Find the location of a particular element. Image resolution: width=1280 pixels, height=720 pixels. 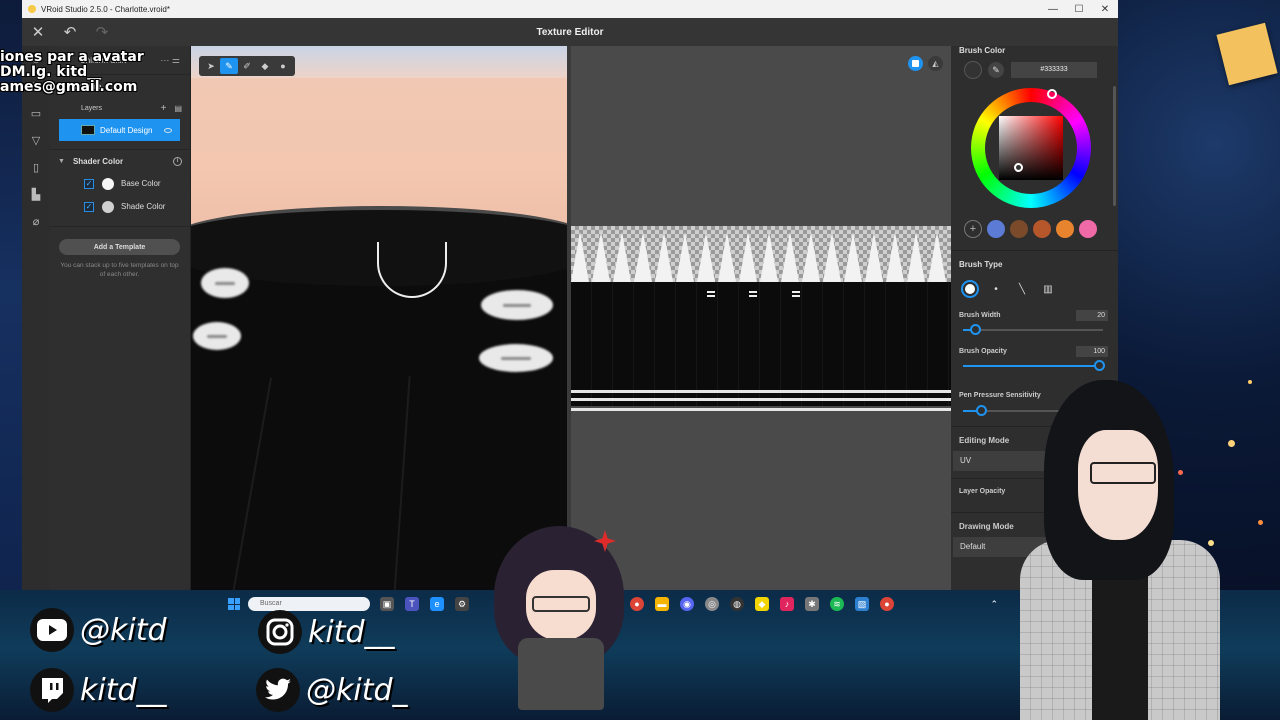

eyedropper-icon: ✎ is located at coordinates (996, 70).